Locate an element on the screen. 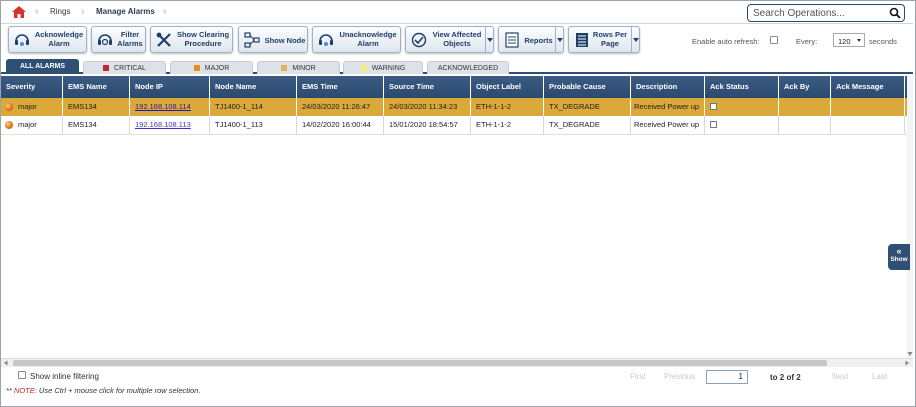 The image size is (916, 407). vertical-scrollbar is located at coordinates (910, 217).